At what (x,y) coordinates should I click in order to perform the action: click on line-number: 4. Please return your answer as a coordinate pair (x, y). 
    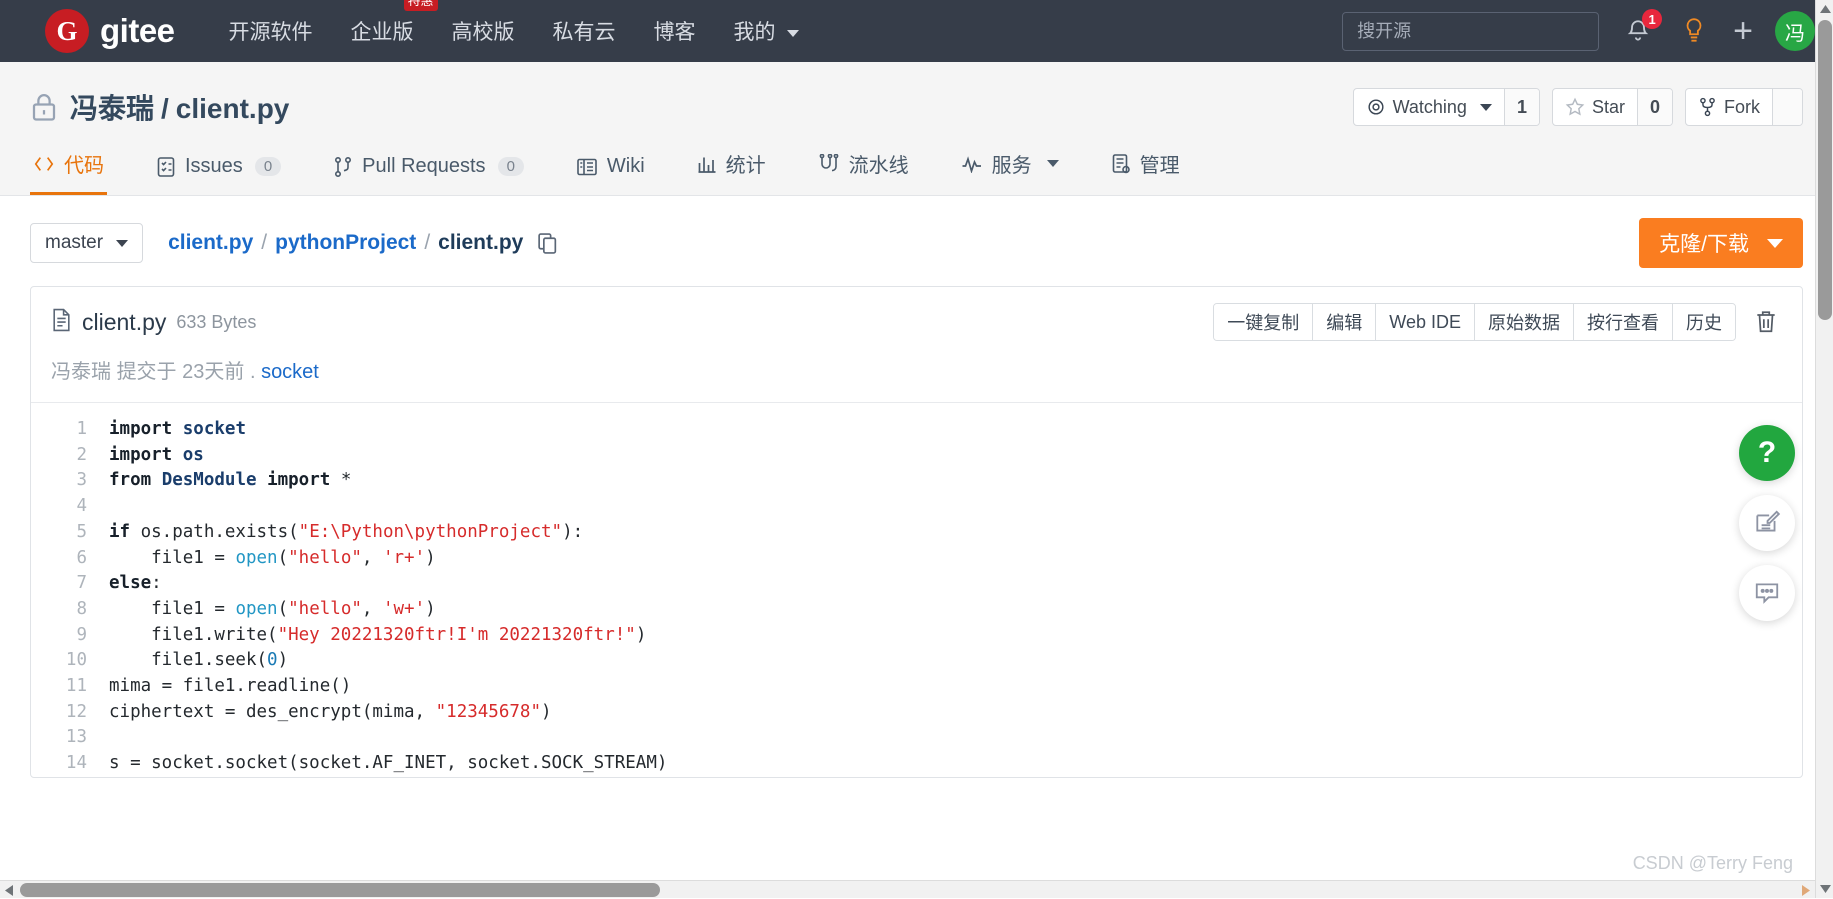
    Looking at the image, I should click on (70, 507).